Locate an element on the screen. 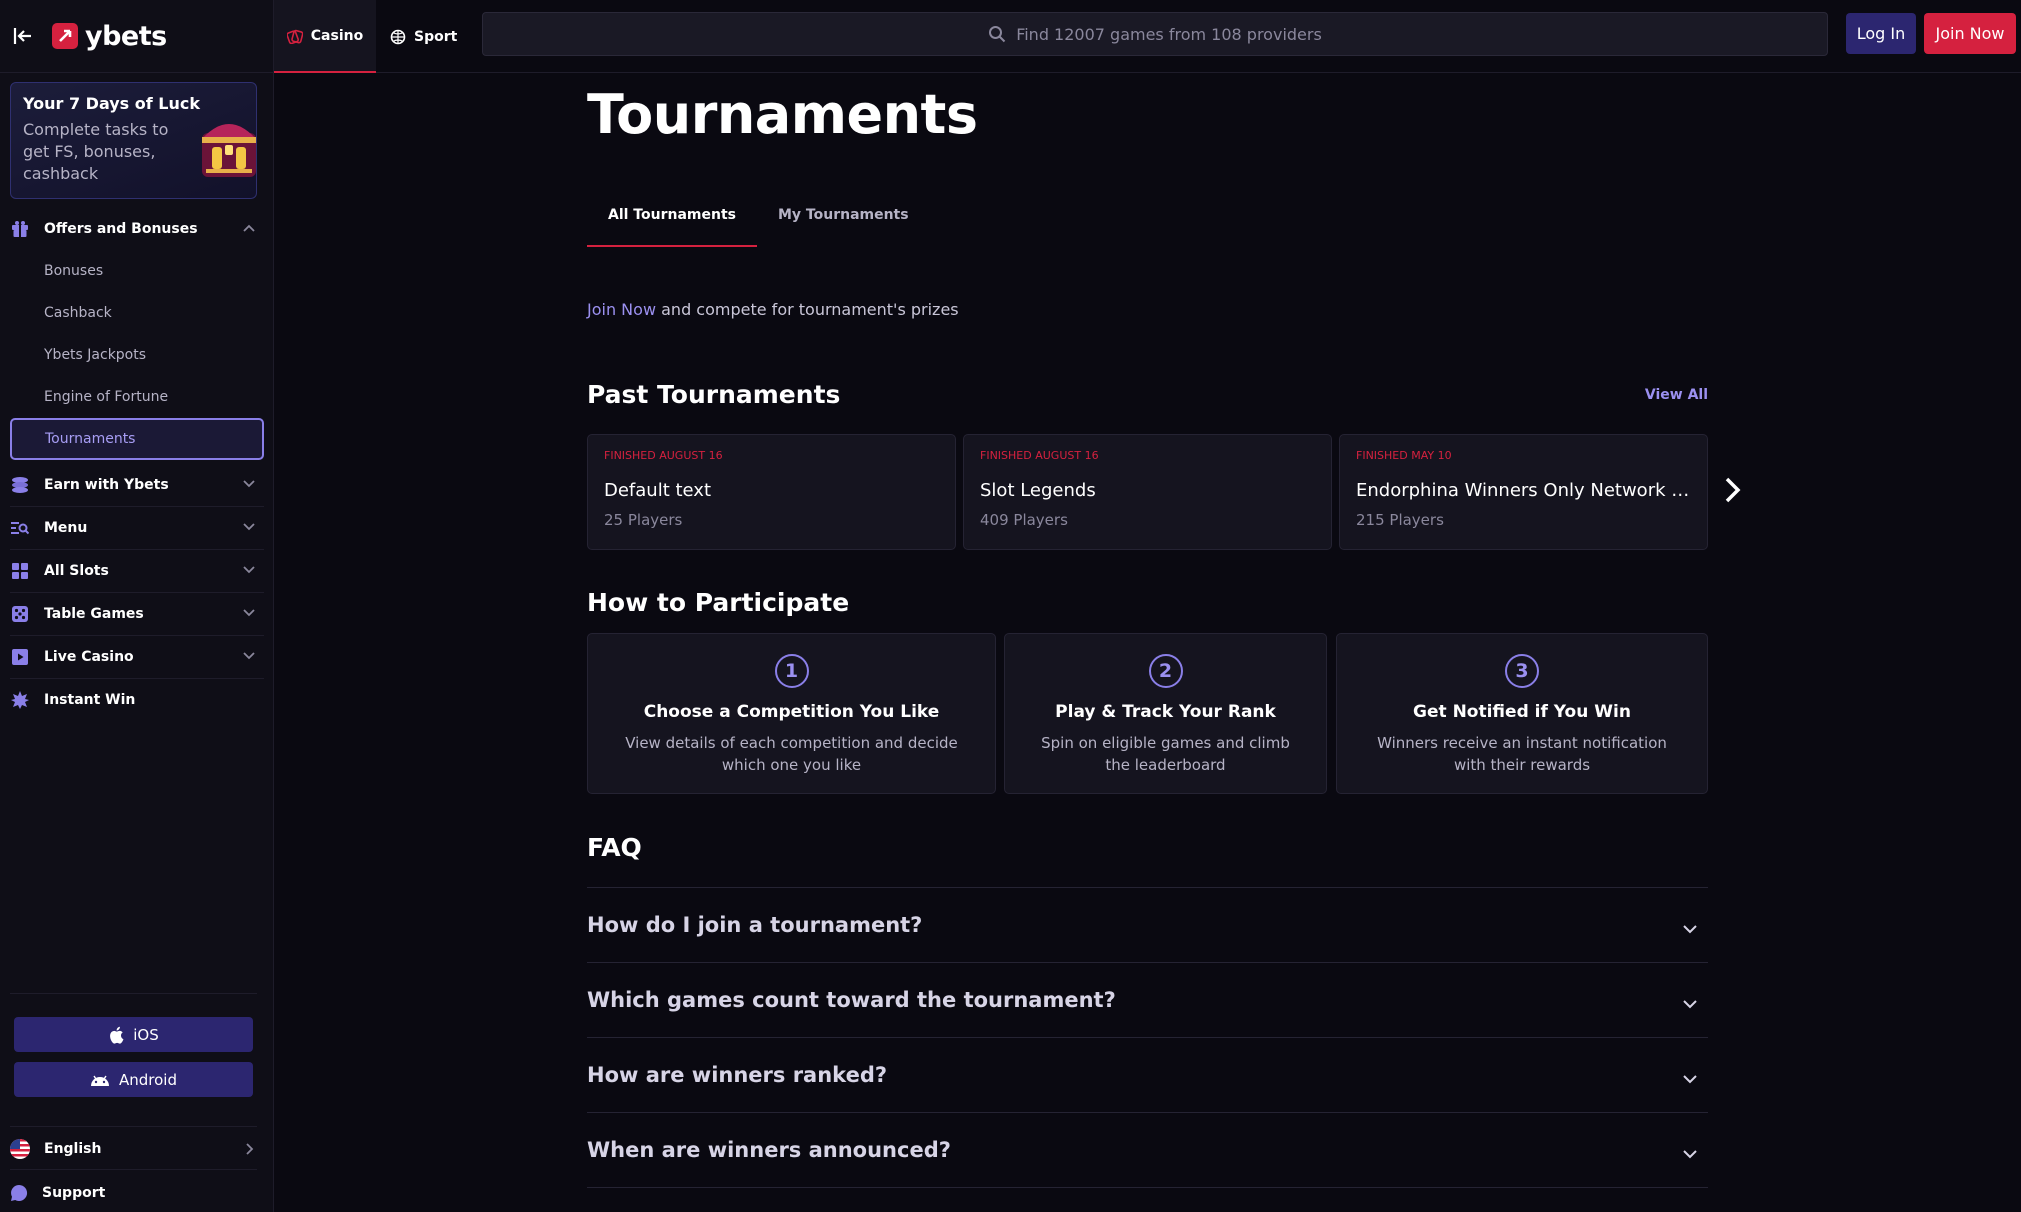 Image resolution: width=2021 pixels, height=1212 pixels. step-number: 3 is located at coordinates (1522, 671).